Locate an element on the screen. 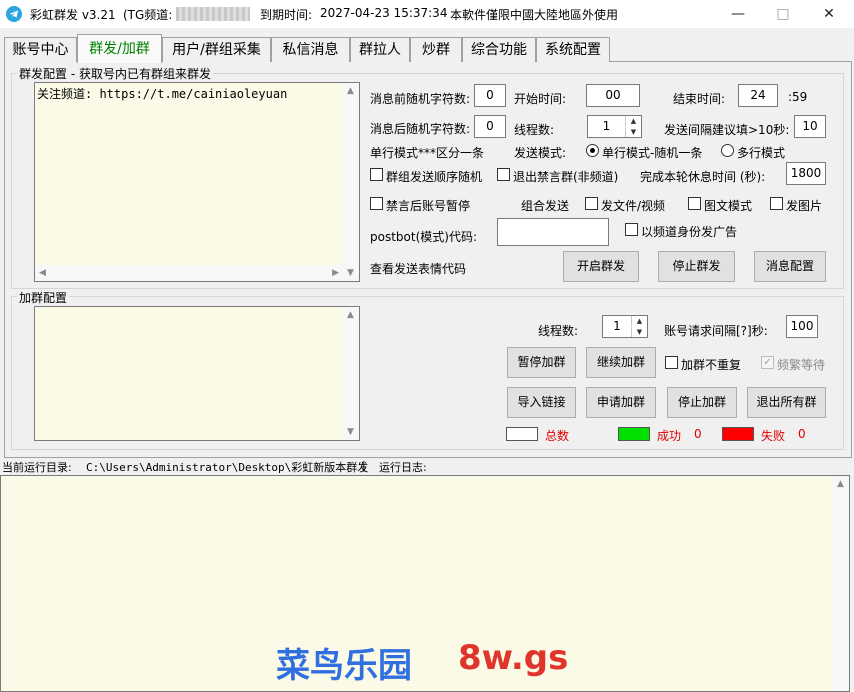 Image resolution: width=854 pixels, height=692 pixels. mode-single-label: 单行模式-随机一条 is located at coordinates (652, 153).